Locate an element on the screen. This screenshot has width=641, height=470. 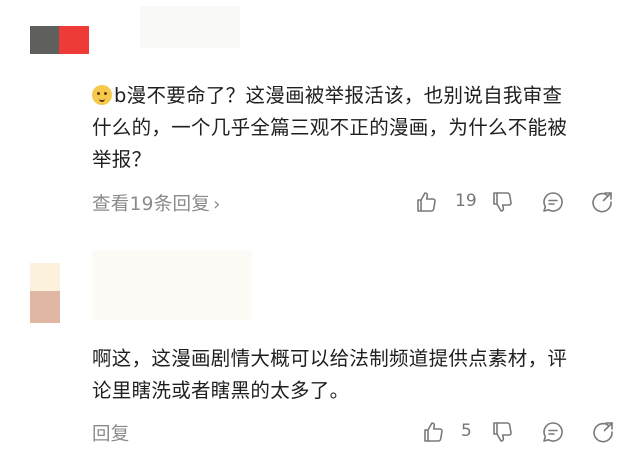
like-count: 19 is located at coordinates (466, 201).